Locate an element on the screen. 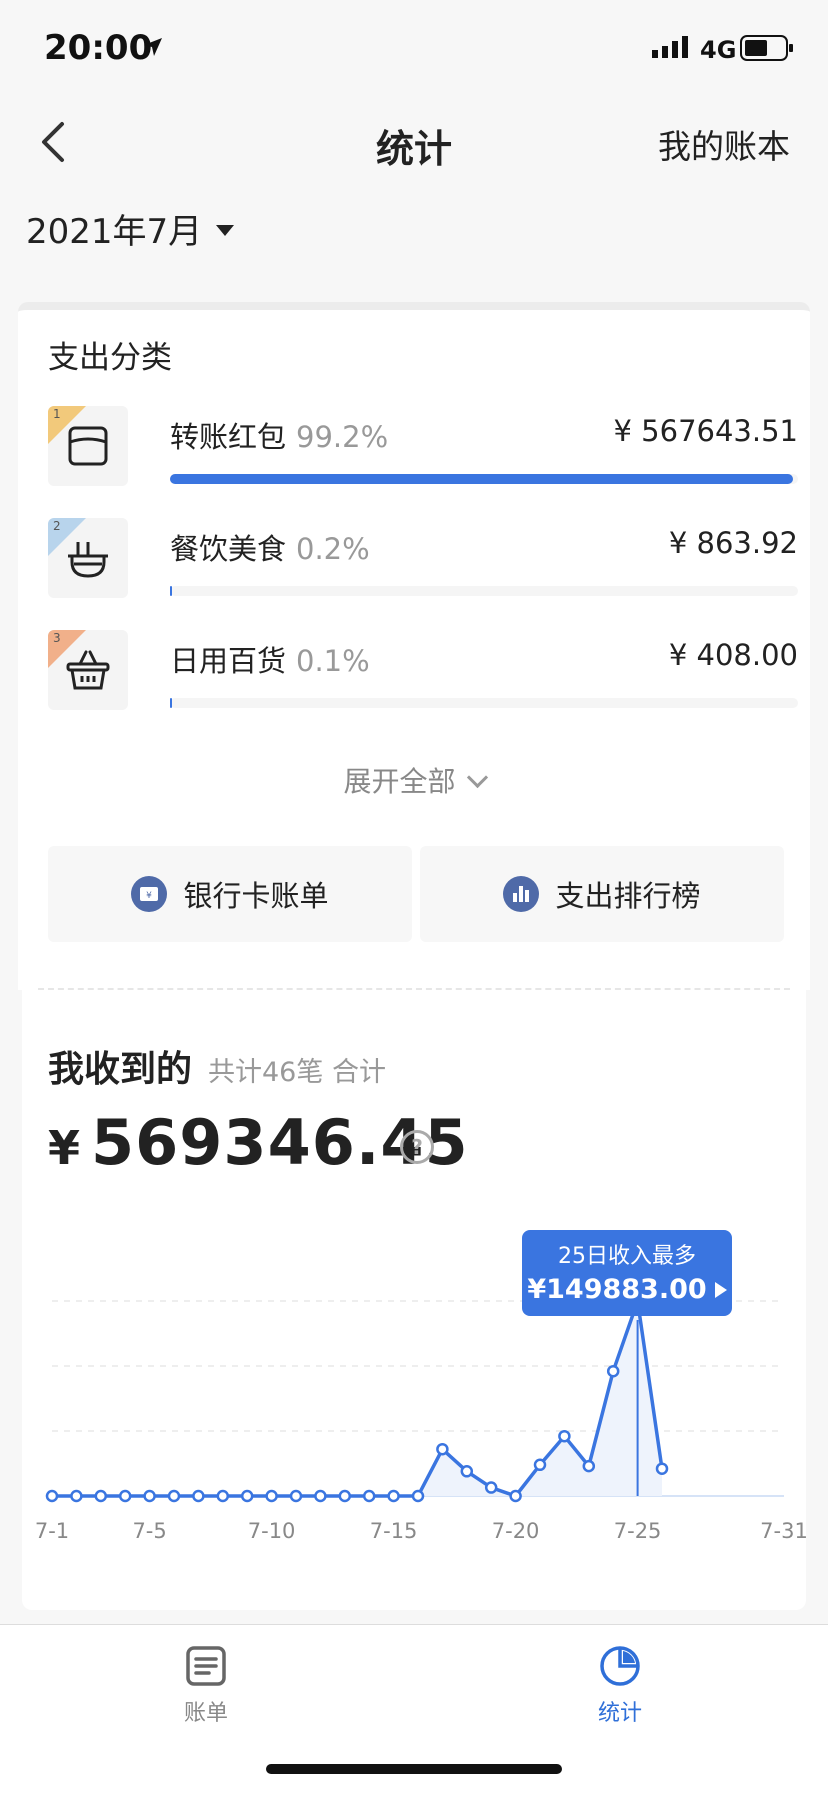 The width and height of the screenshot is (828, 1793). home-indicator is located at coordinates (414, 1769).